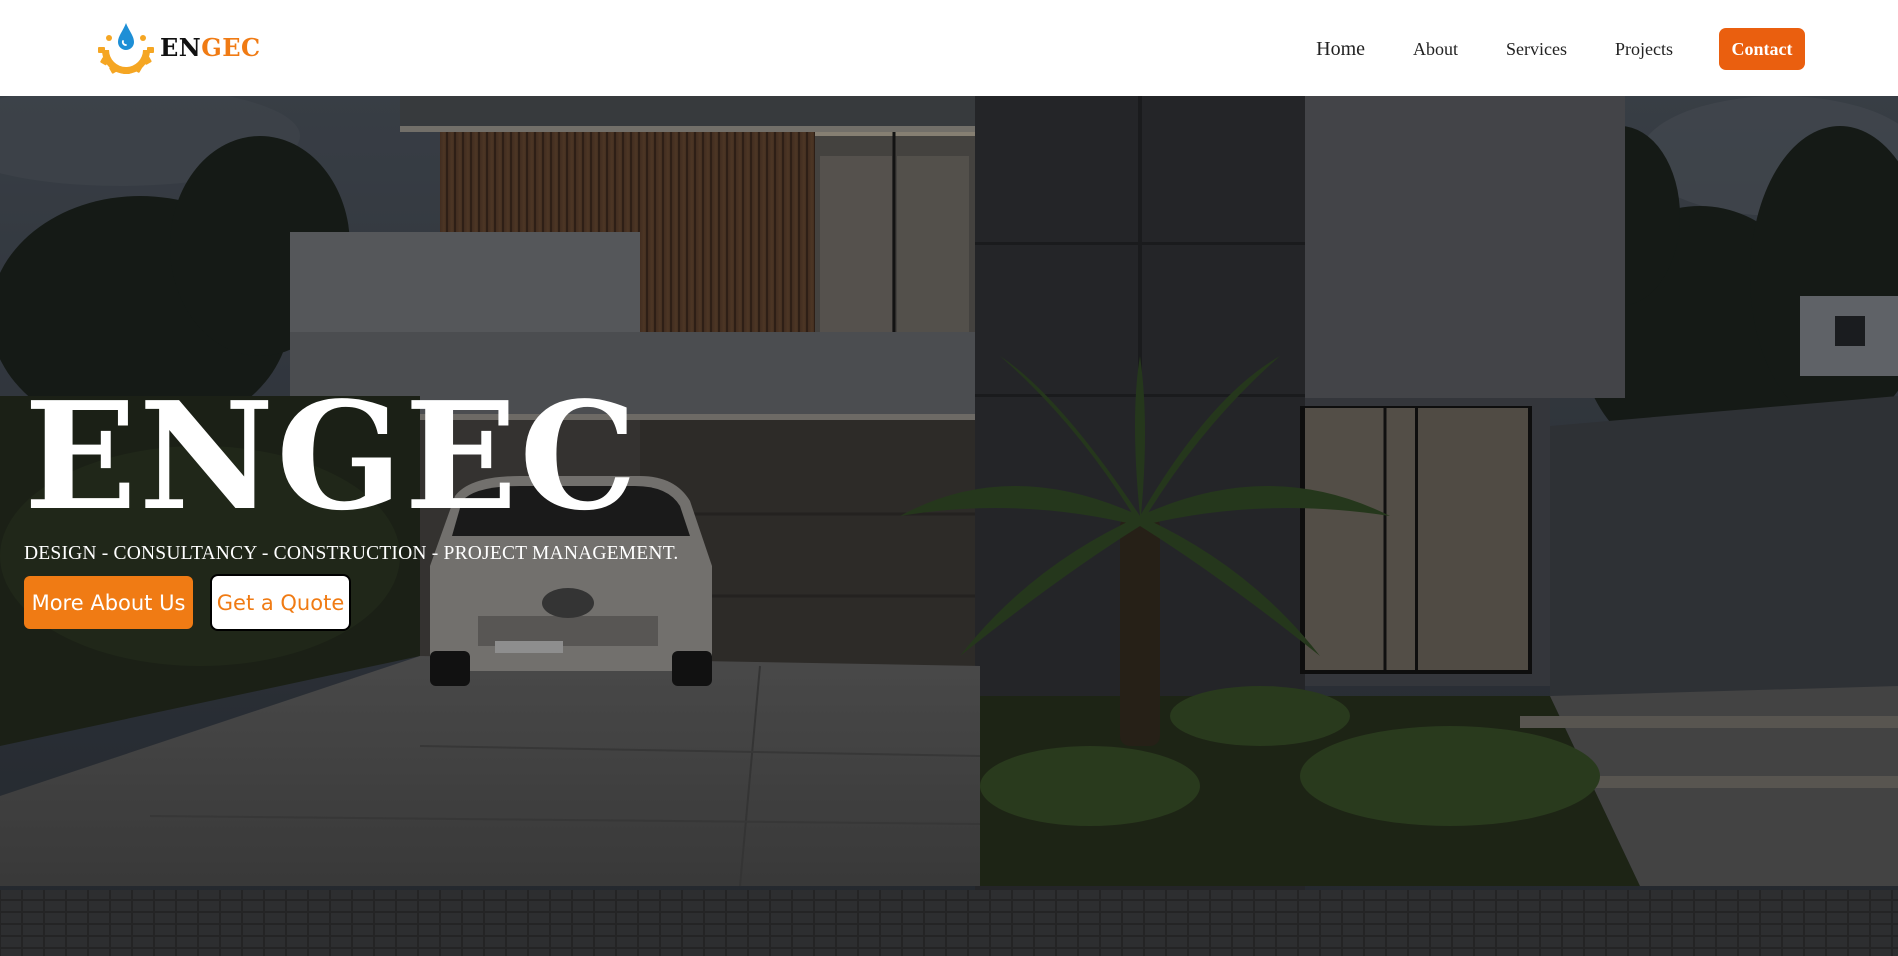 The image size is (1898, 956). Describe the element at coordinates (231, 47) in the screenshot. I see `logo-text-accent: GEC` at that location.